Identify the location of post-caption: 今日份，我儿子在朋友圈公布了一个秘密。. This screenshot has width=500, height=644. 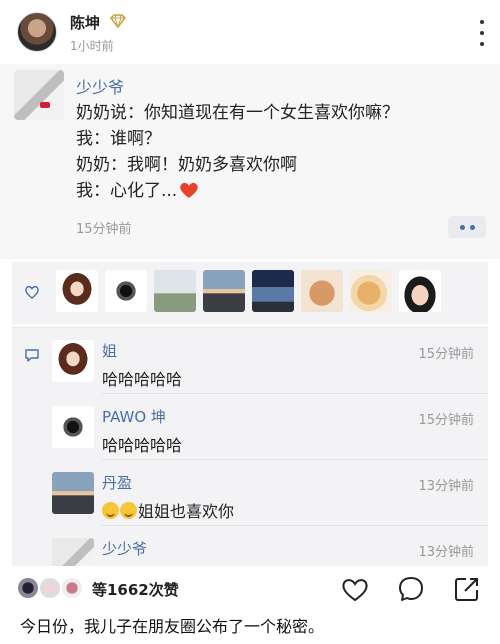
(172, 626).